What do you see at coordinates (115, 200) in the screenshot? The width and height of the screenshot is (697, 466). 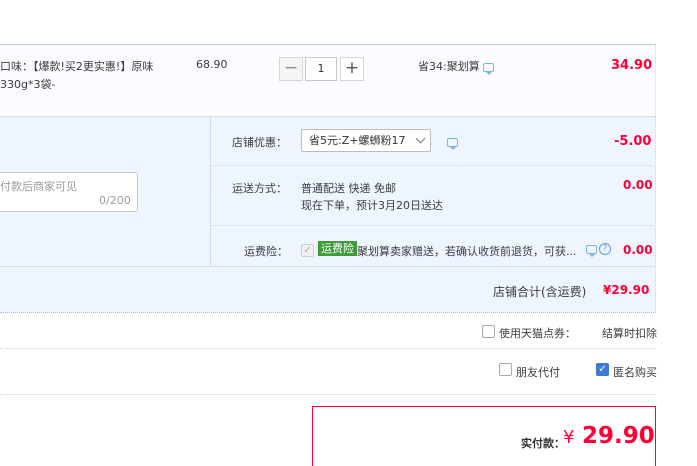 I see `seller-memo-char-count: 0/200` at bounding box center [115, 200].